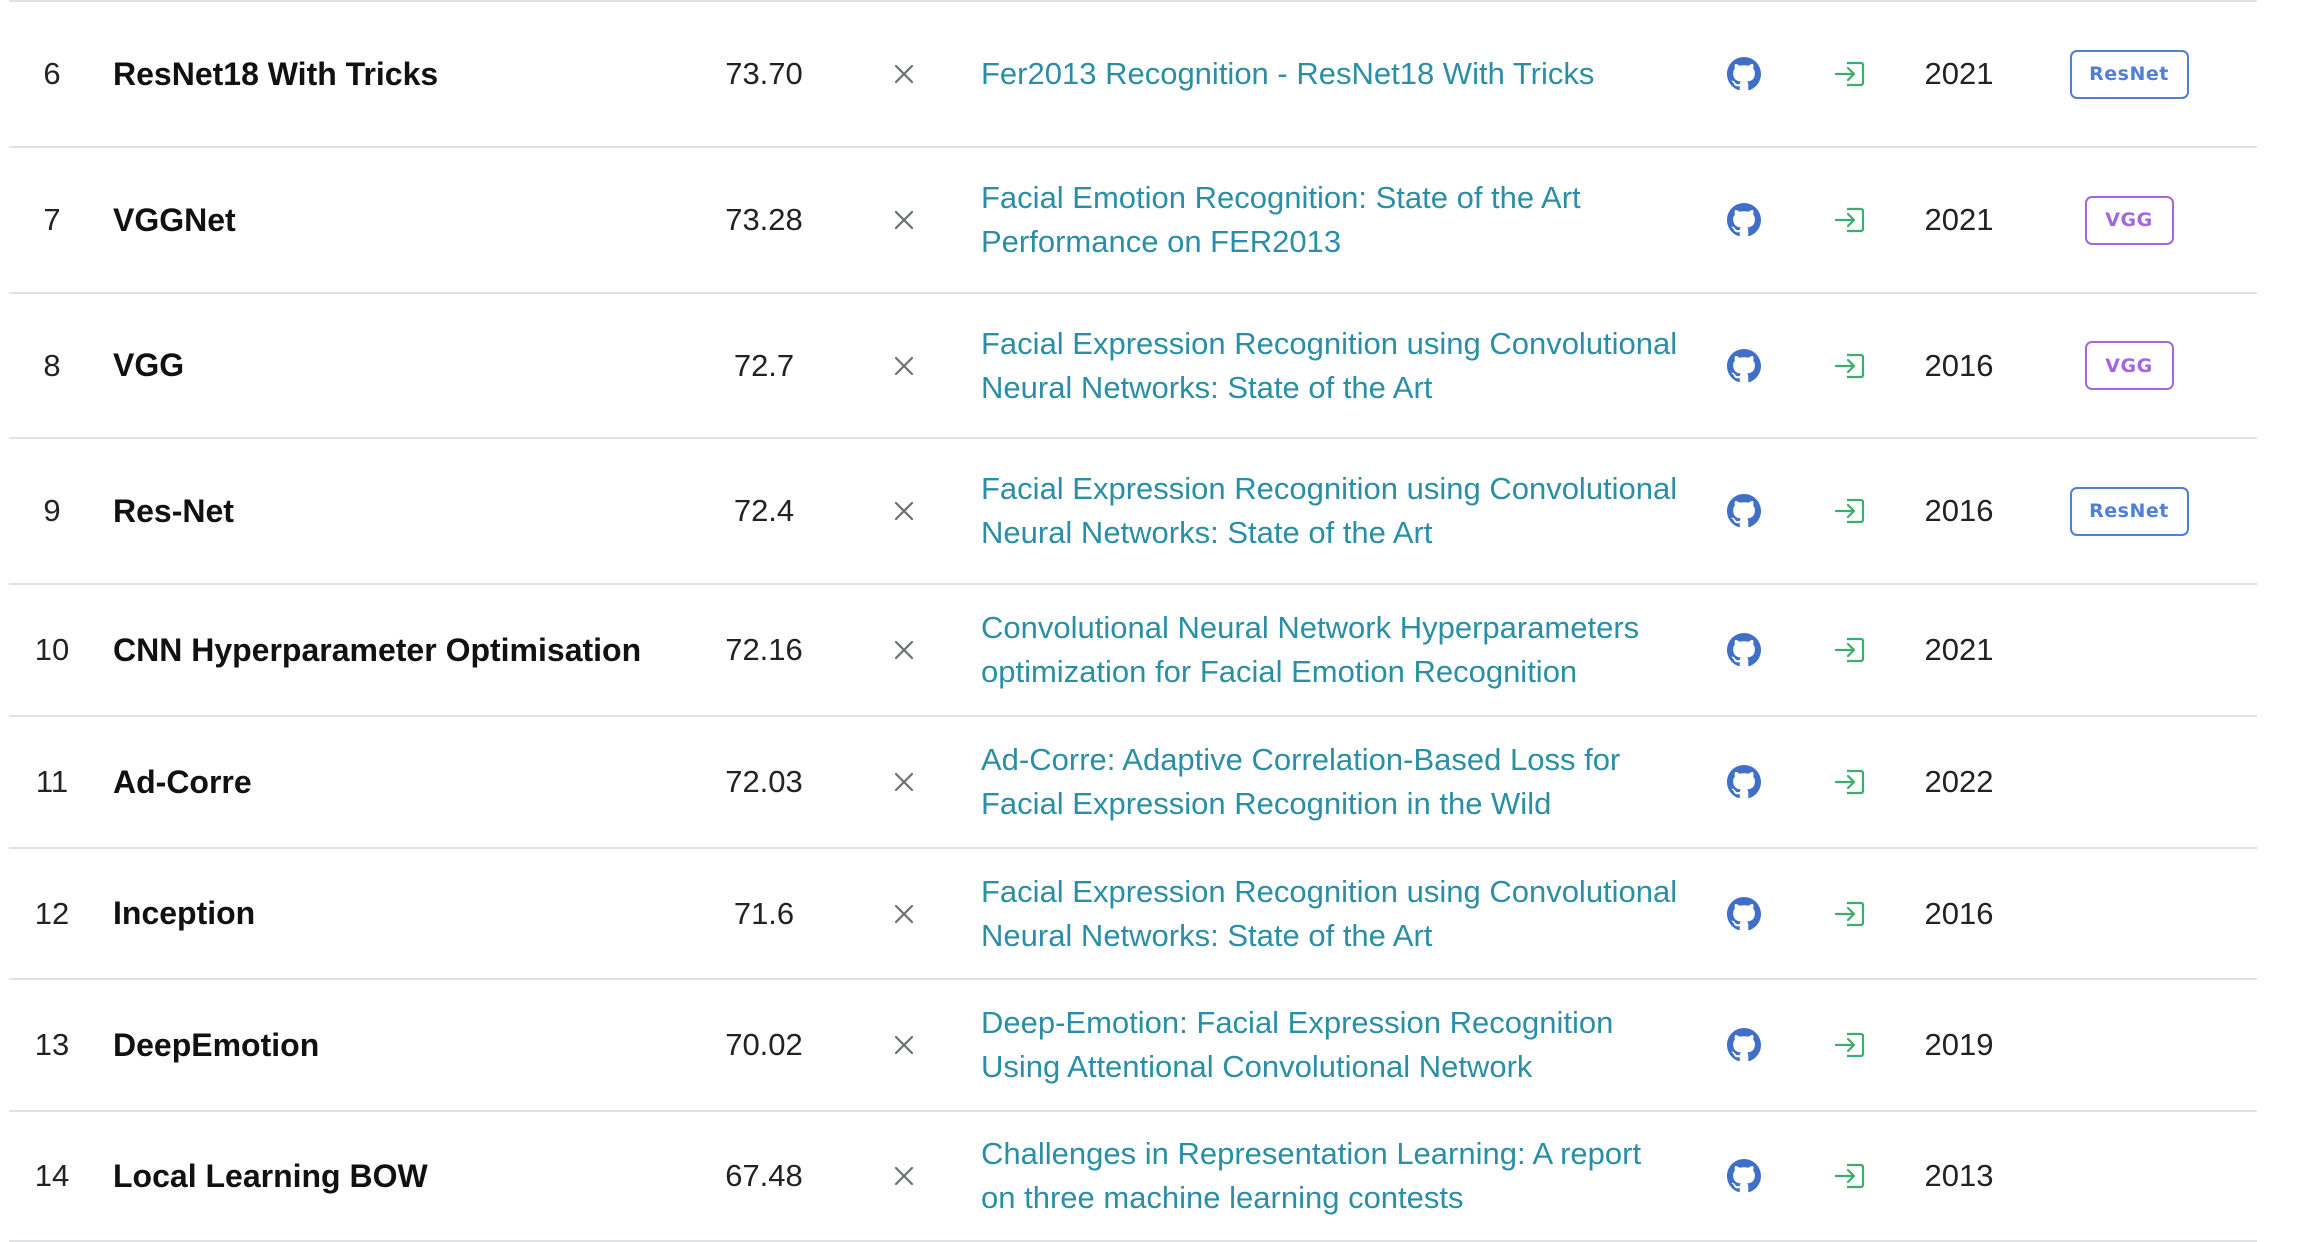 The image size is (2324, 1242). Describe the element at coordinates (764, 1175) in the screenshot. I see `accuracy-value: 67.48` at that location.